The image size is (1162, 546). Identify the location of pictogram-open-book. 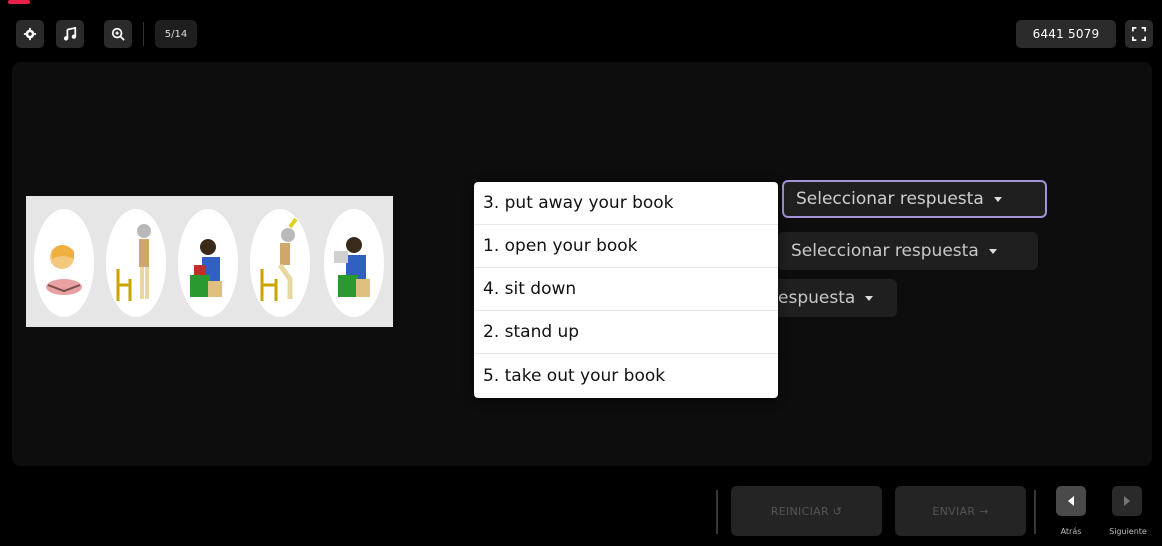
(64, 263).